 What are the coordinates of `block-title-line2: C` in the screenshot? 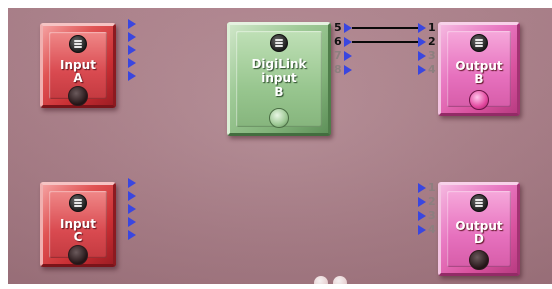 It's located at (78, 237).